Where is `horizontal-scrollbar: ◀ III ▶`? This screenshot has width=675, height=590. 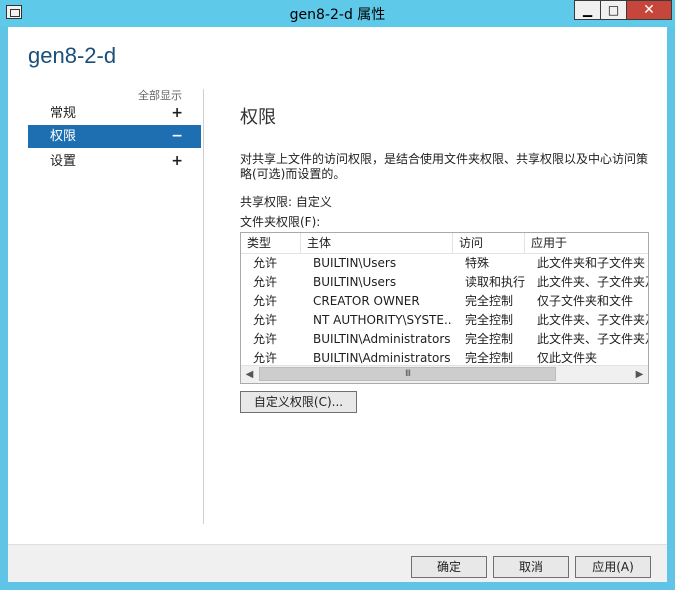 horizontal-scrollbar: ◀ III ▶ is located at coordinates (444, 374).